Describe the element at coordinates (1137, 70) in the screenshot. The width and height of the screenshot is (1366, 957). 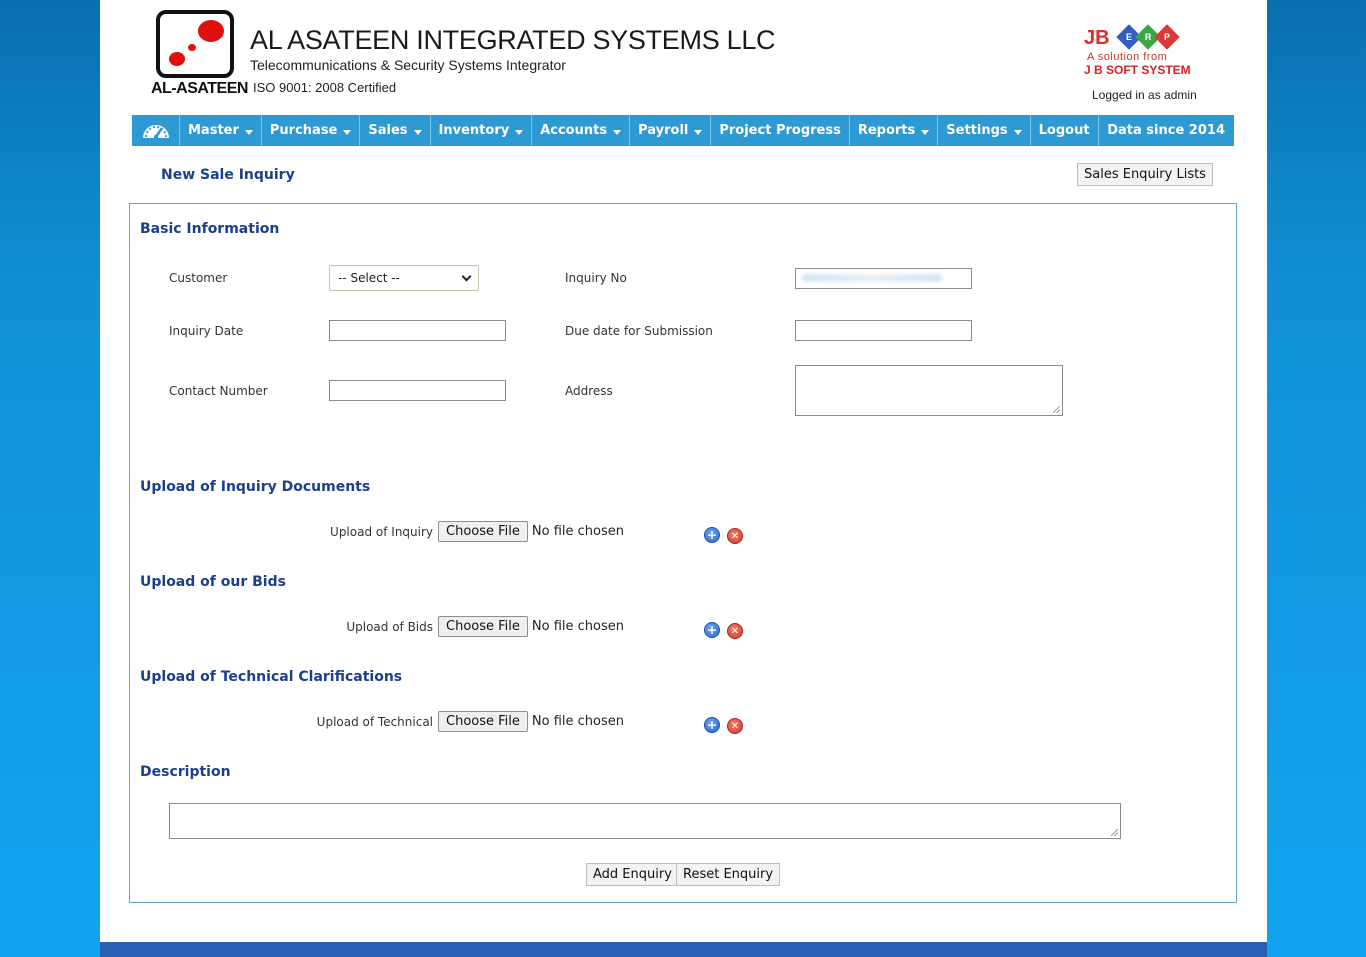
I see `vendor-line-2: J B SOFT SYSTEM` at that location.